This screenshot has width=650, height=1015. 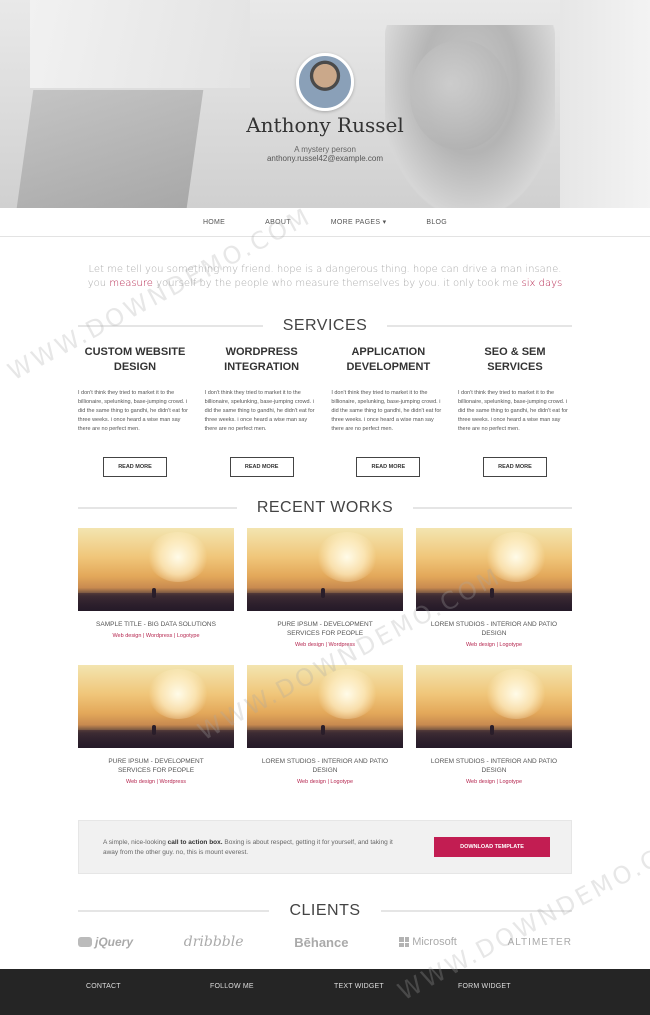 What do you see at coordinates (542, 283) in the screenshot?
I see `intro-link-six-days: six days` at bounding box center [542, 283].